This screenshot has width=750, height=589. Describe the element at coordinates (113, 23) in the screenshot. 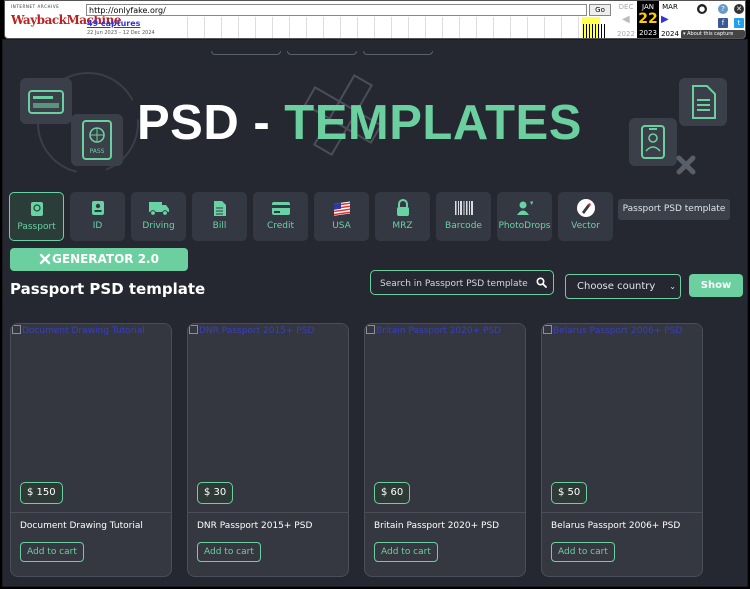

I see `wayback-captures-link: 49 captures` at that location.